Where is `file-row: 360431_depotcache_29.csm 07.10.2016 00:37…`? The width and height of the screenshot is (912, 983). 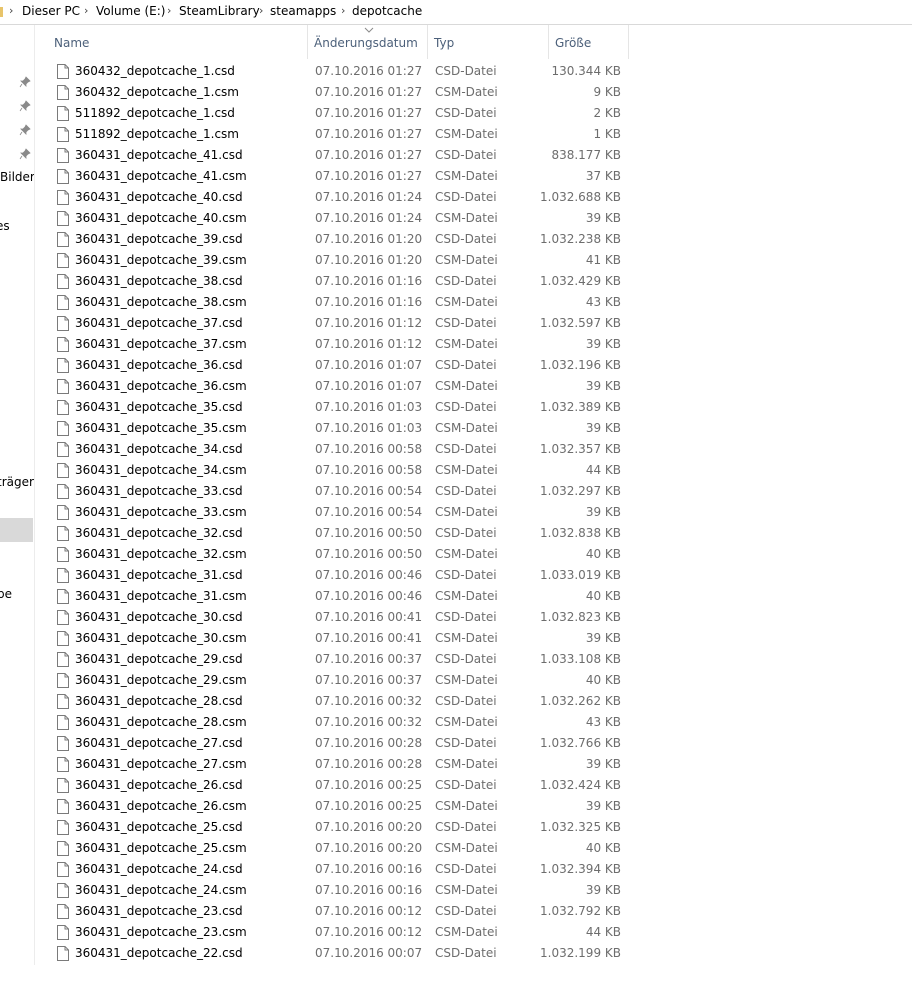 file-row: 360431_depotcache_29.csm 07.10.2016 00:37… is located at coordinates (348, 680).